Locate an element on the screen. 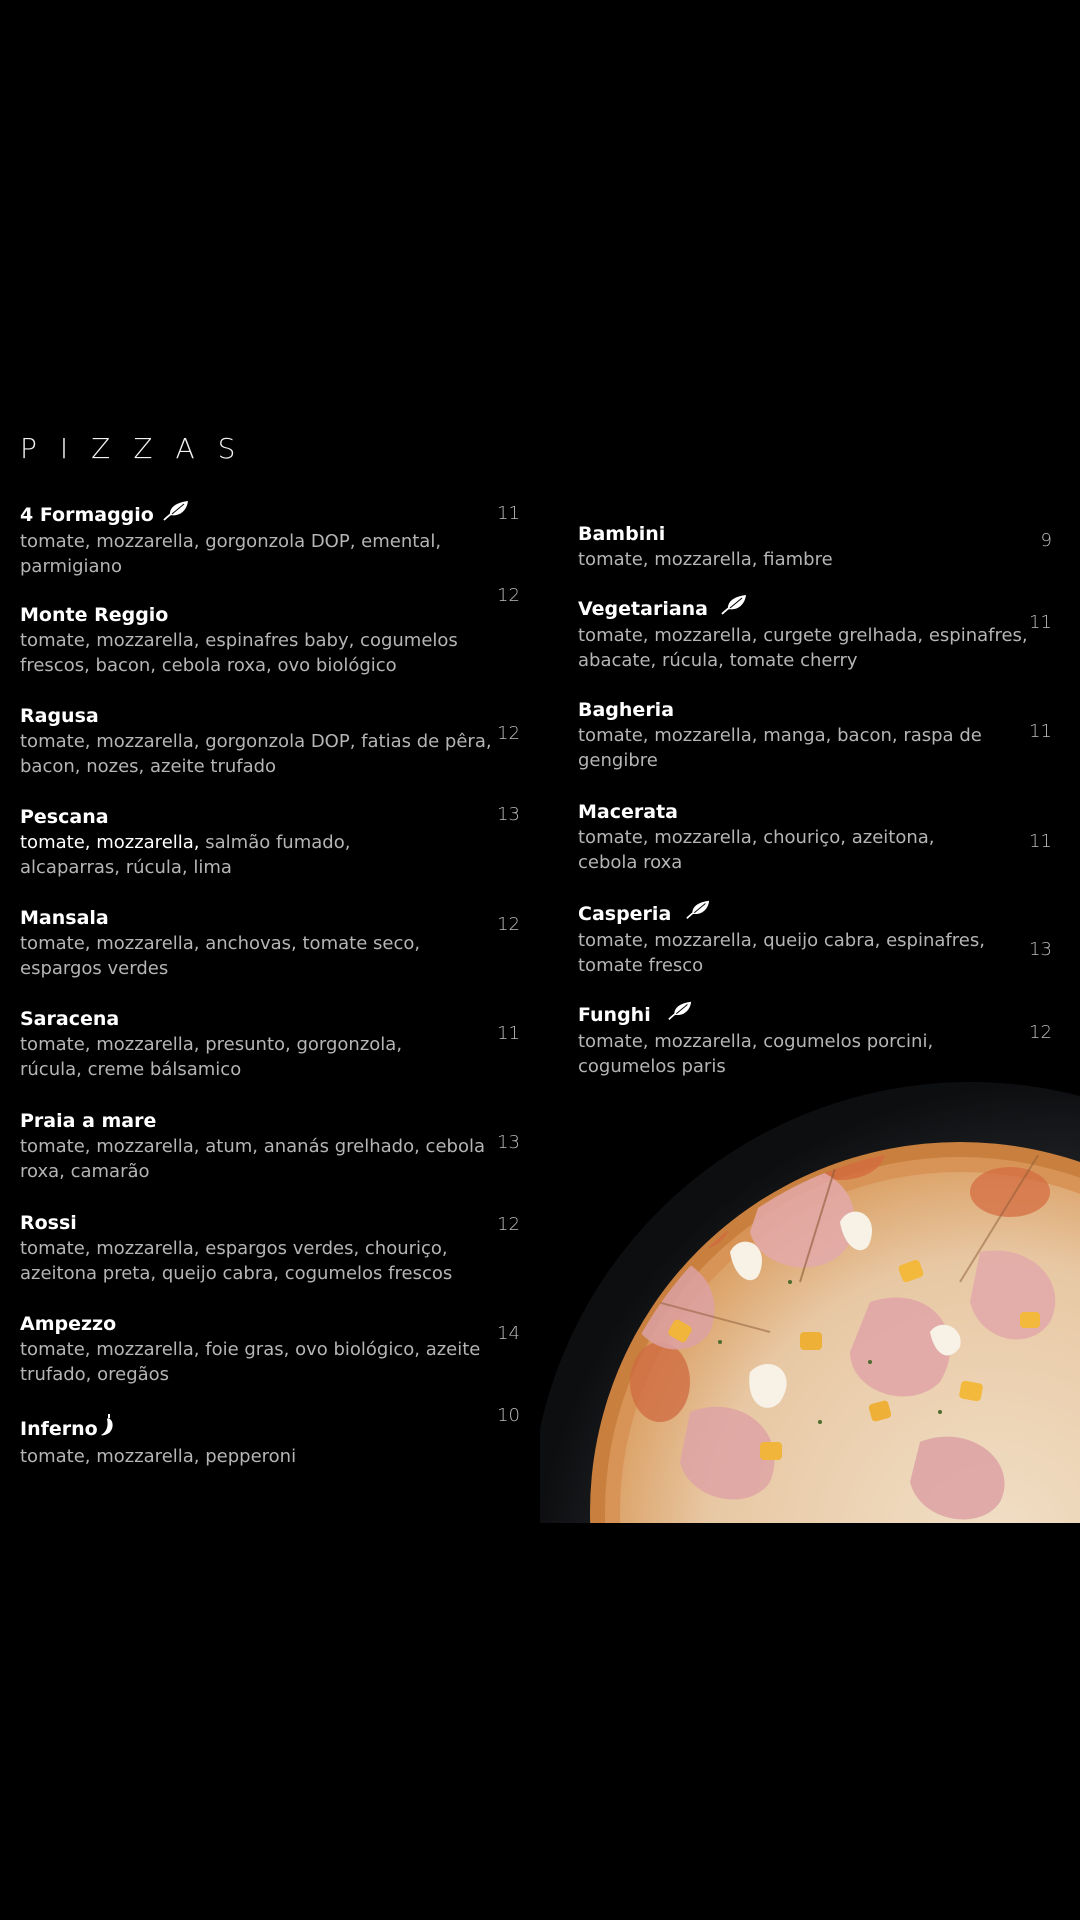 The image size is (1080, 1920). menu-item-name: Macerata is located at coordinates (628, 812).